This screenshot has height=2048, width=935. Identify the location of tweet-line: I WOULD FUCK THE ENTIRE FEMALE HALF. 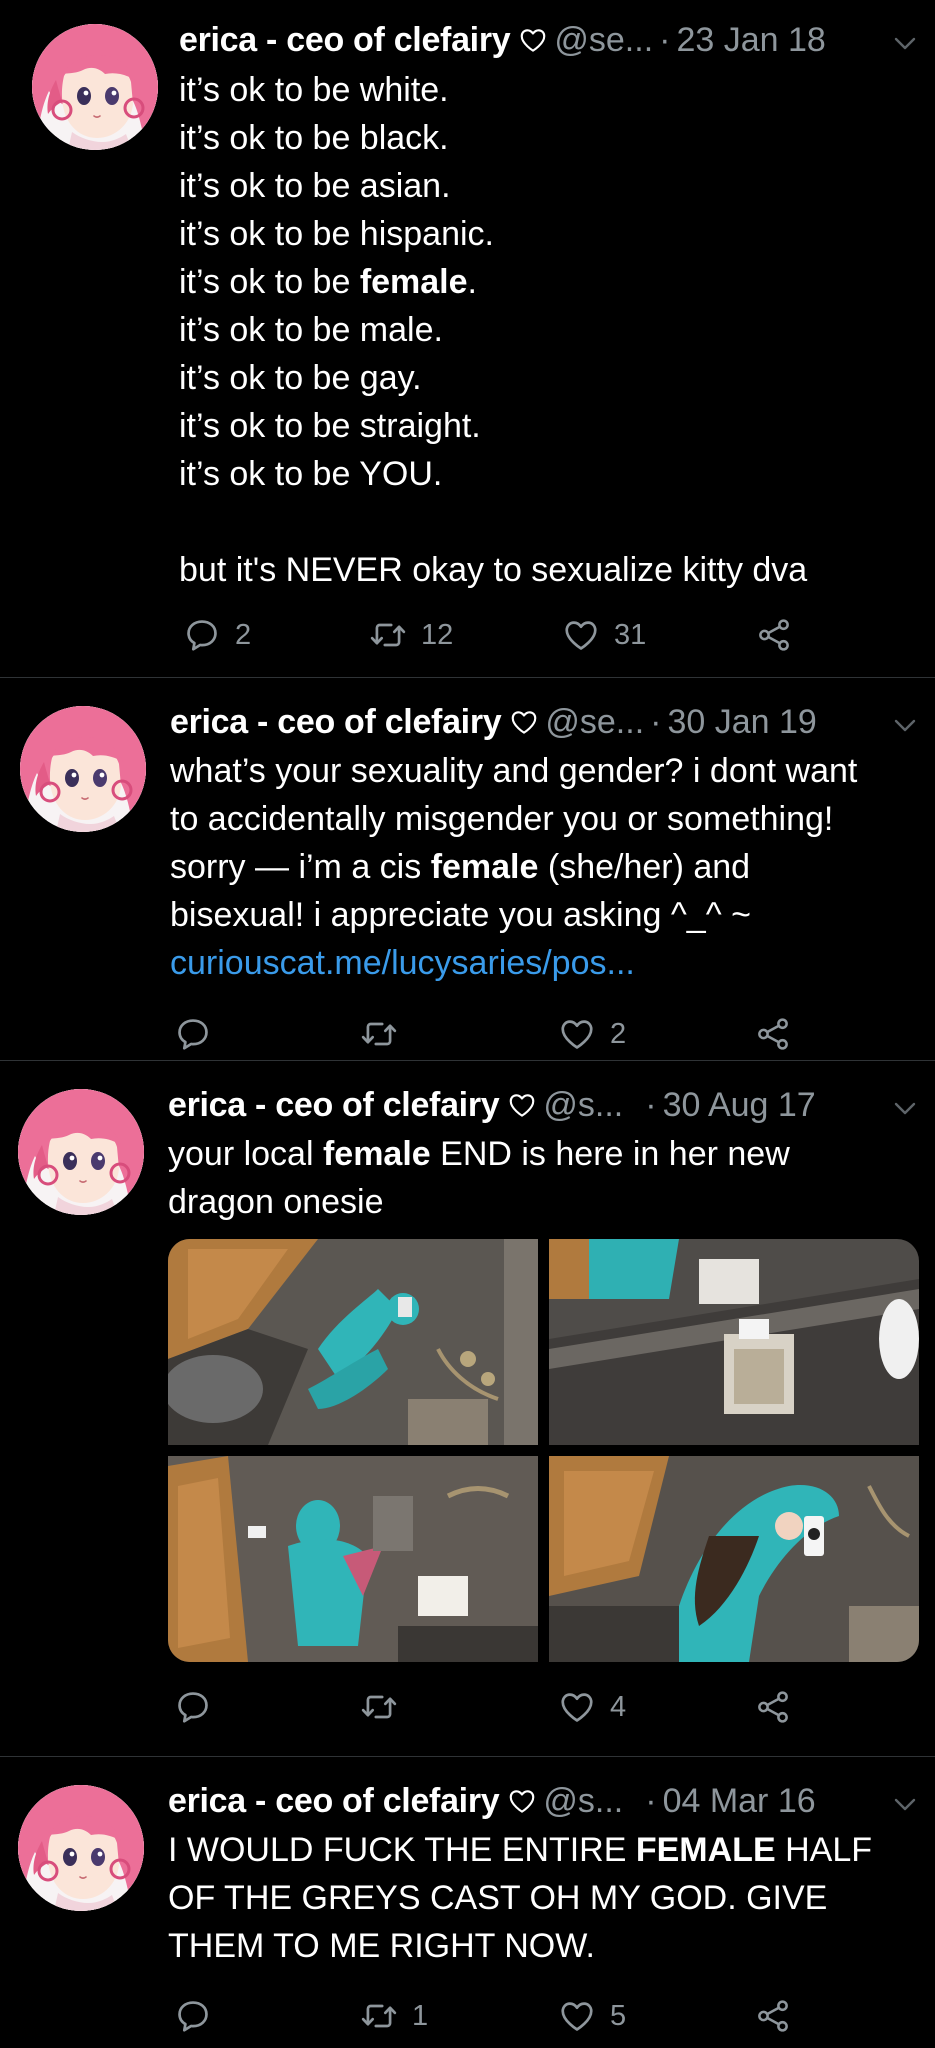
(520, 1850).